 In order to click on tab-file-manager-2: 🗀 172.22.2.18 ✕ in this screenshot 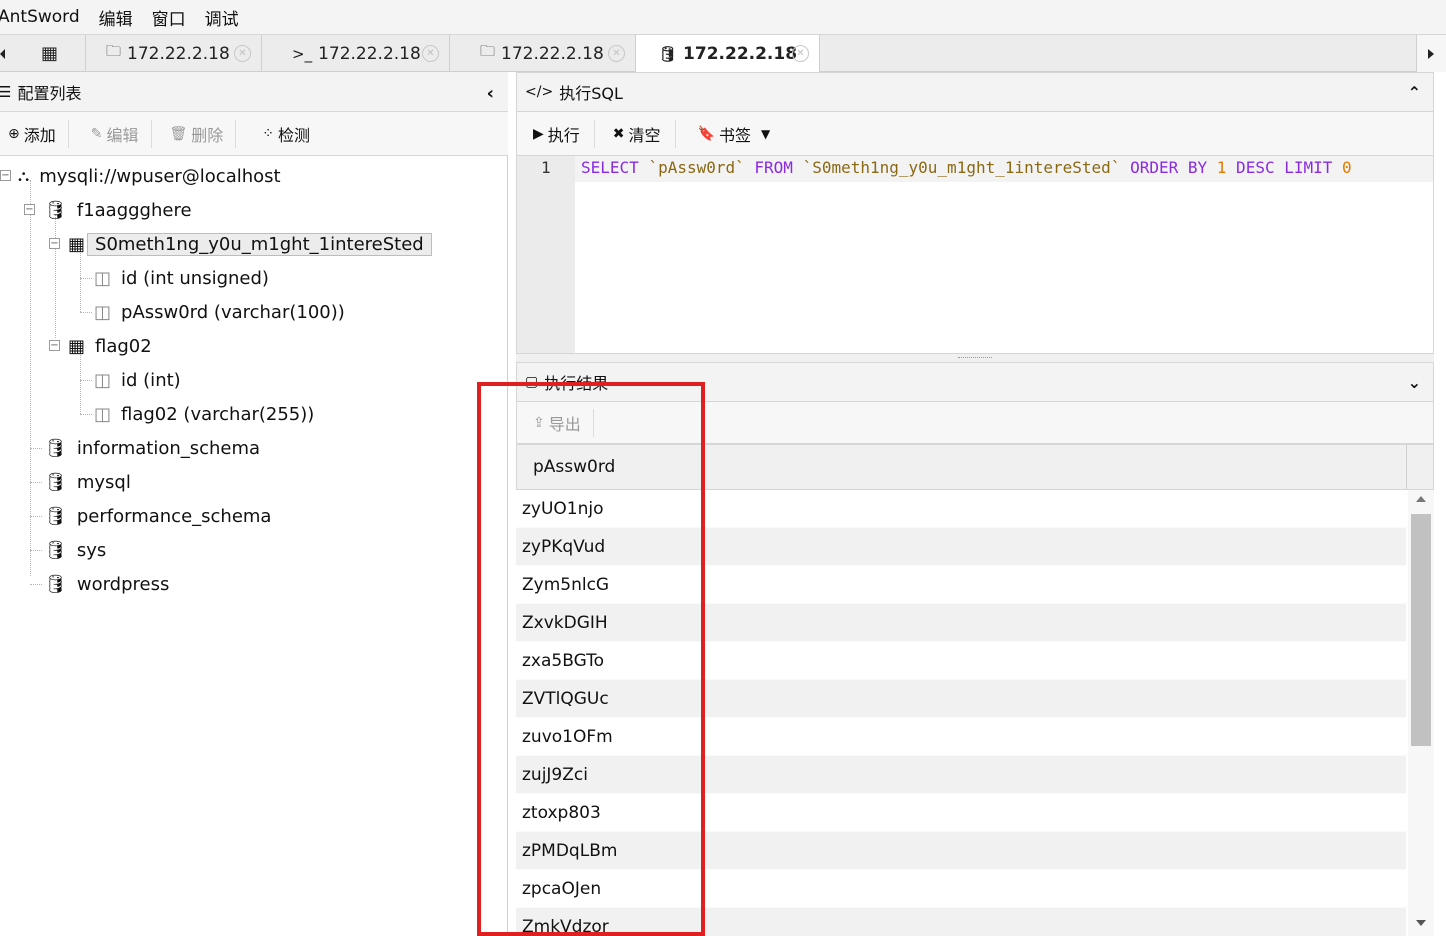, I will do `click(543, 53)`.